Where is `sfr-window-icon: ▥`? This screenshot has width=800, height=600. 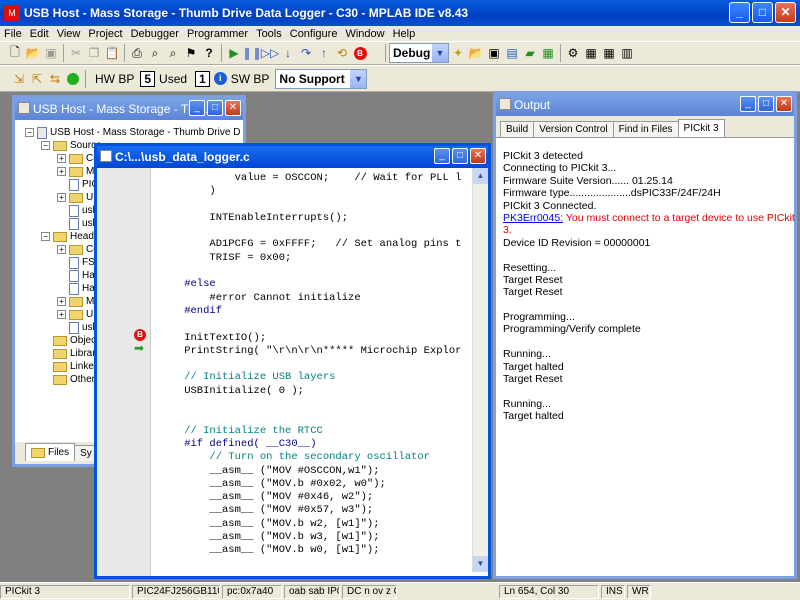
sfr-window-icon: ▥ is located at coordinates (627, 53).